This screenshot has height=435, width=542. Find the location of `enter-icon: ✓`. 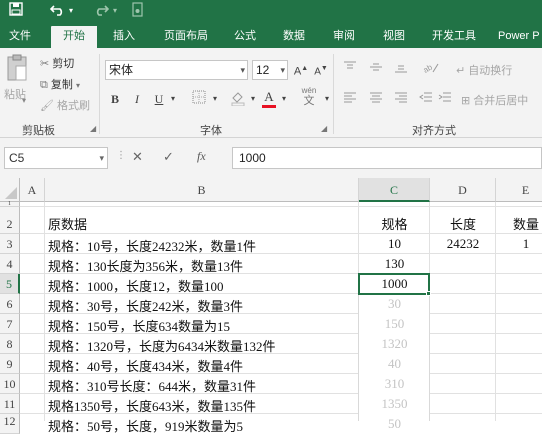

enter-icon: ✓ is located at coordinates (168, 157).